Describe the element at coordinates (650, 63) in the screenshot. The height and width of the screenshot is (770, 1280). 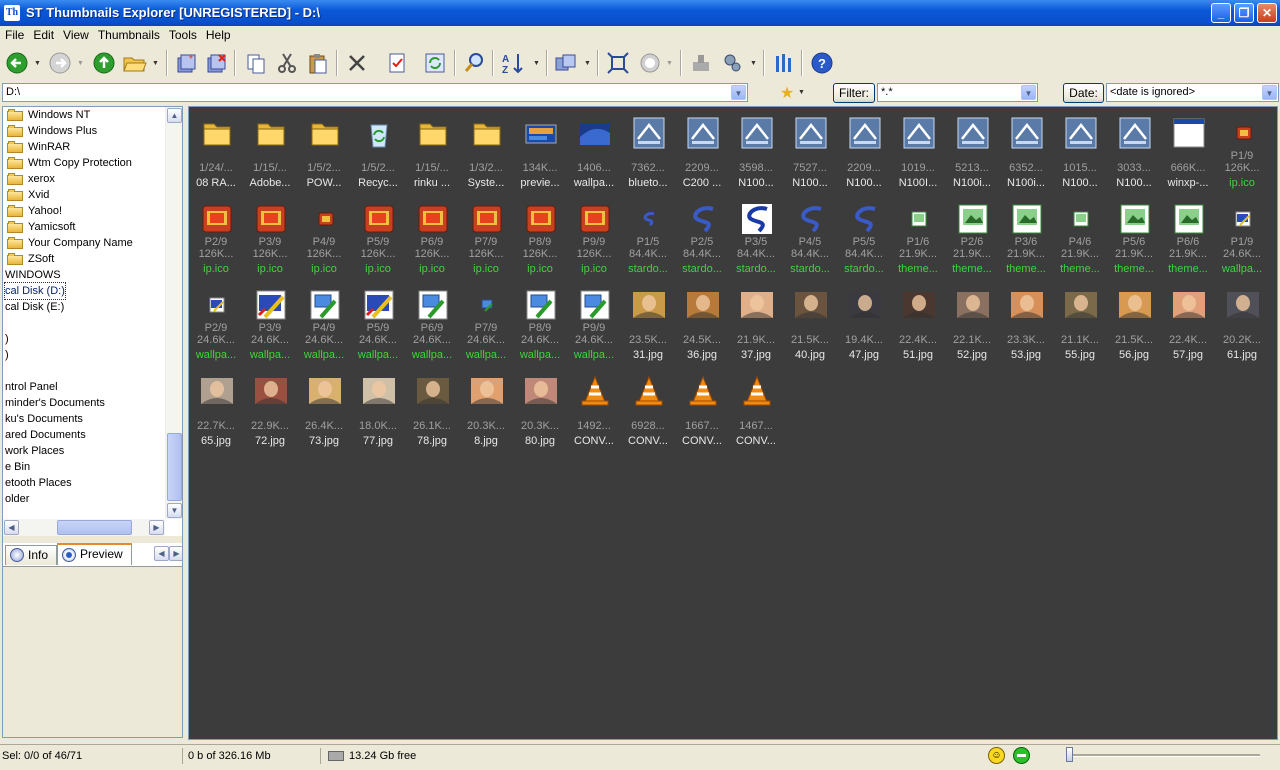
I see `stop-icon` at that location.